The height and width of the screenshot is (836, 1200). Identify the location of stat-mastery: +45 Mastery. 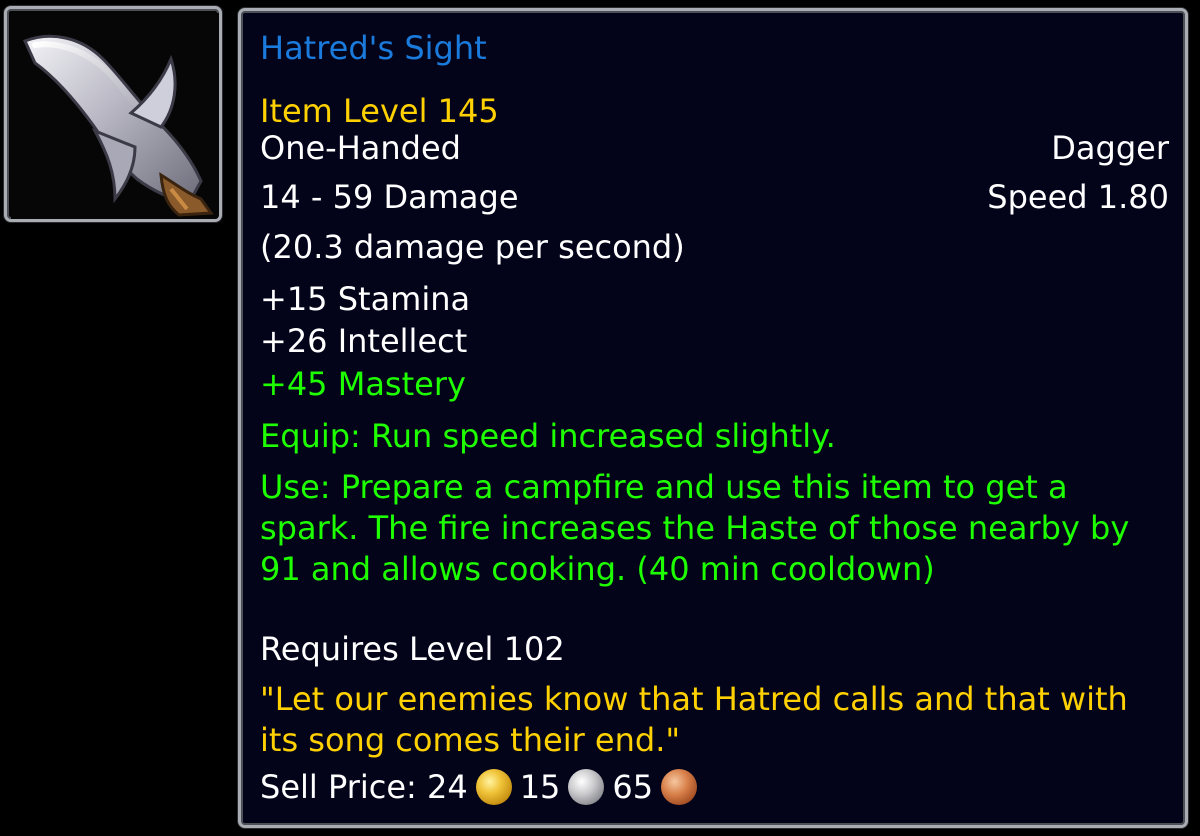
(363, 384).